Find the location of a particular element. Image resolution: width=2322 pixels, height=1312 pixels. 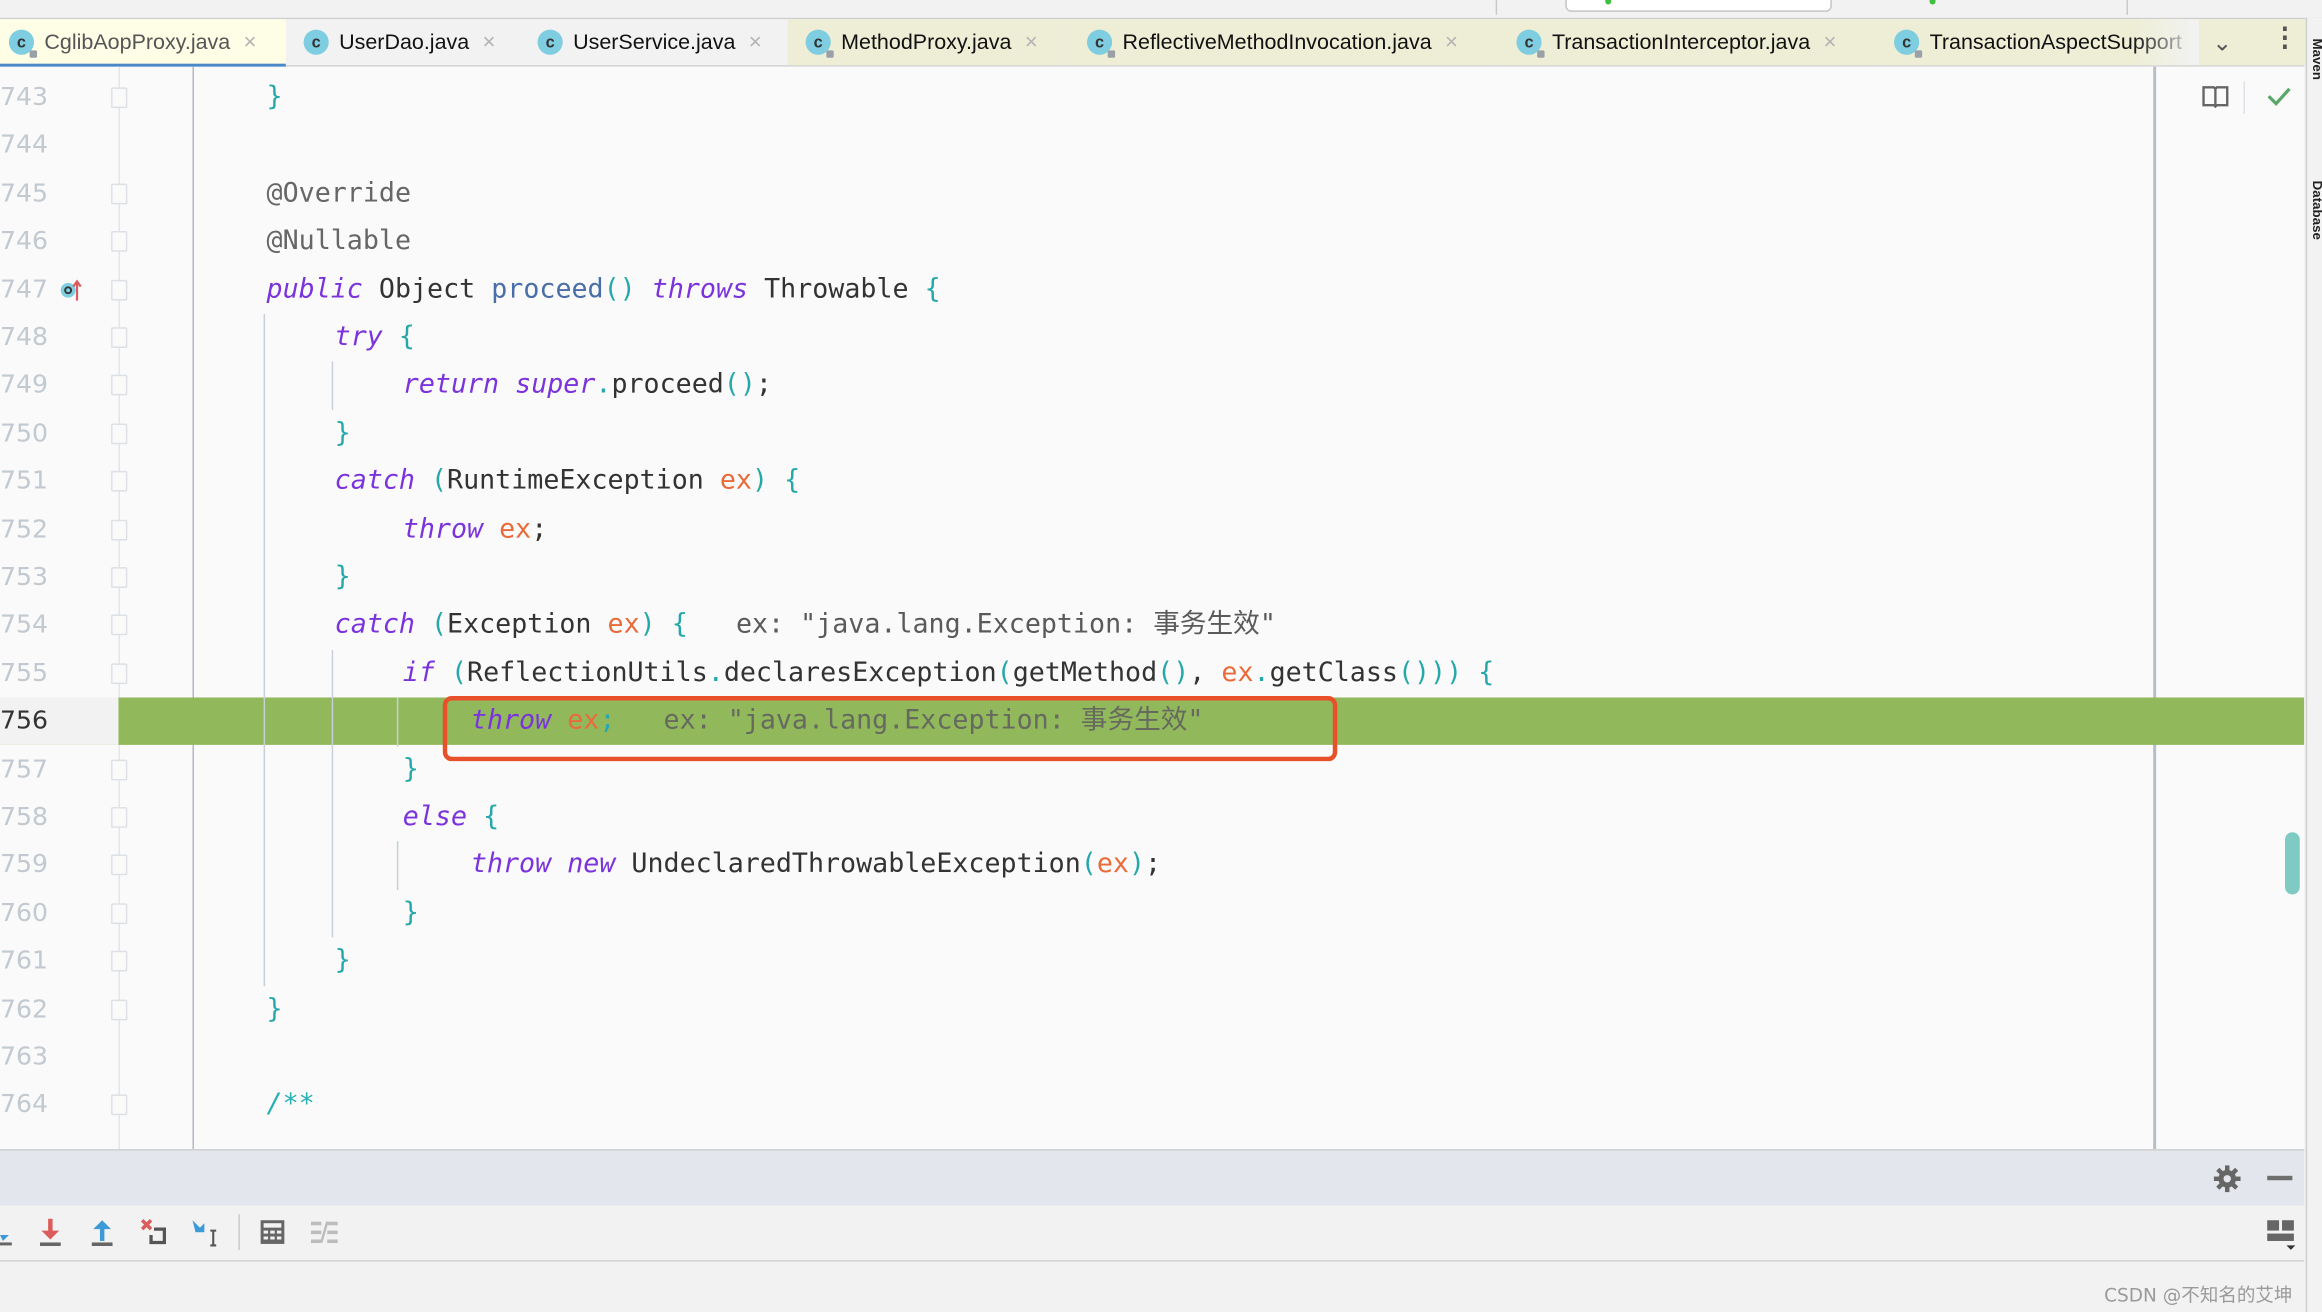

line-number: 756 is located at coordinates (59, 721).